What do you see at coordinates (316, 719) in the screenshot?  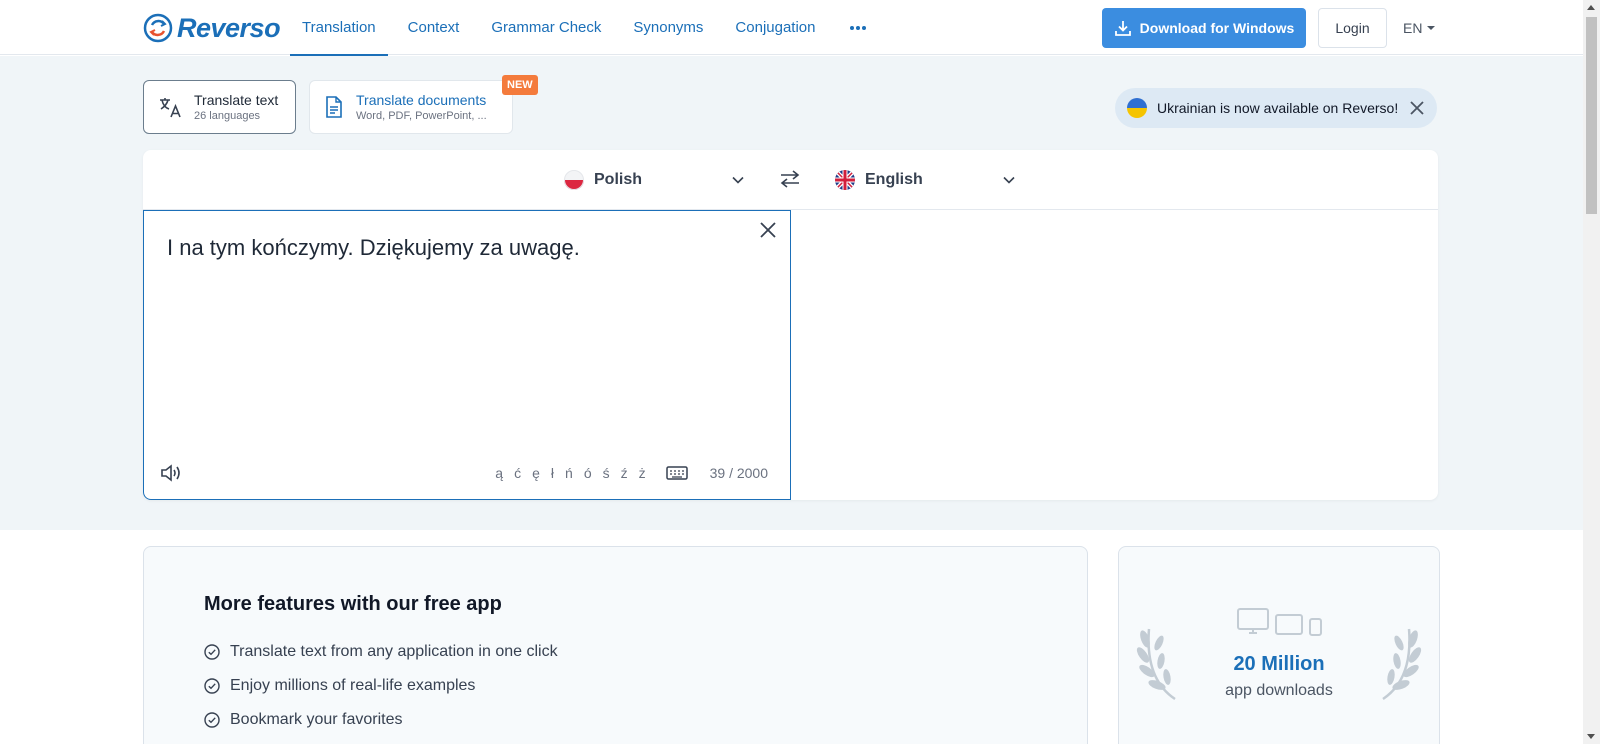 I see `feature-text: Bookmark your favorites` at bounding box center [316, 719].